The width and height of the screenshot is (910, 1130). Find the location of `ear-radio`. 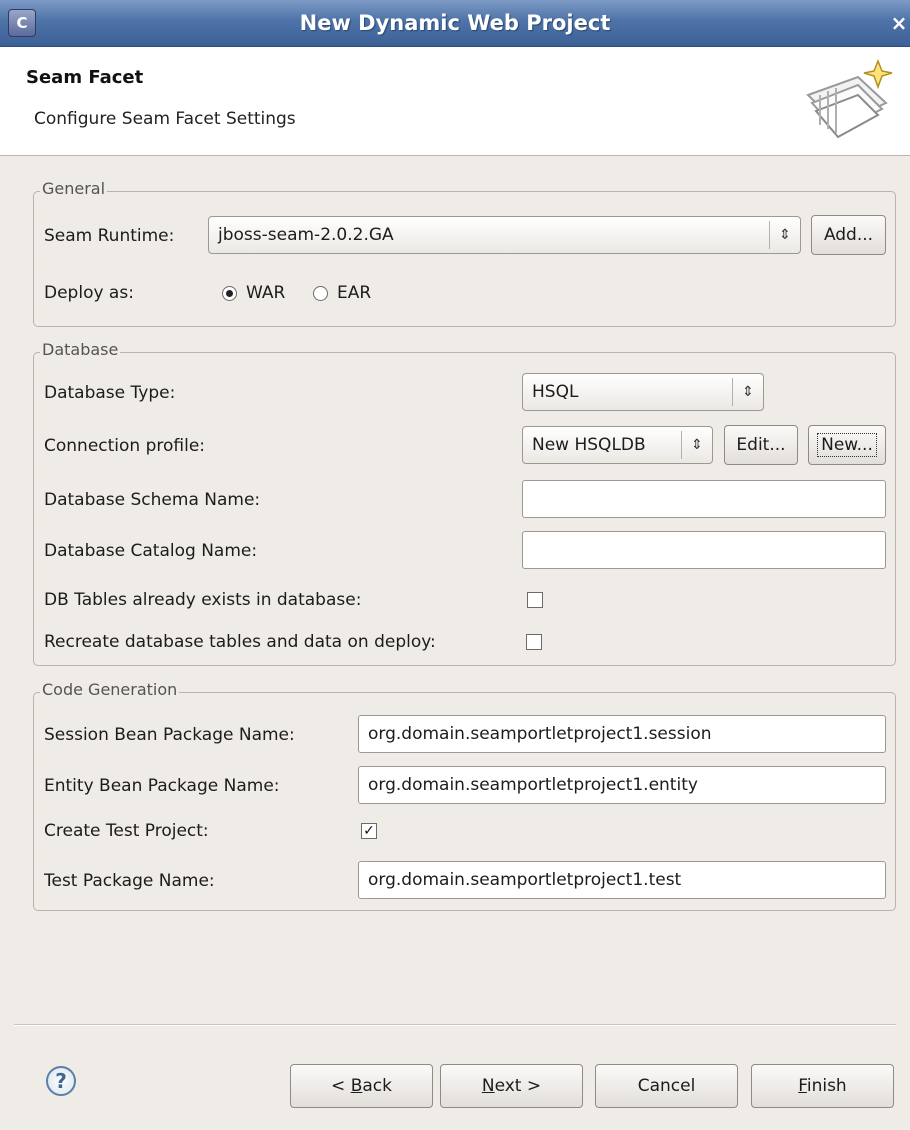

ear-radio is located at coordinates (320, 293).